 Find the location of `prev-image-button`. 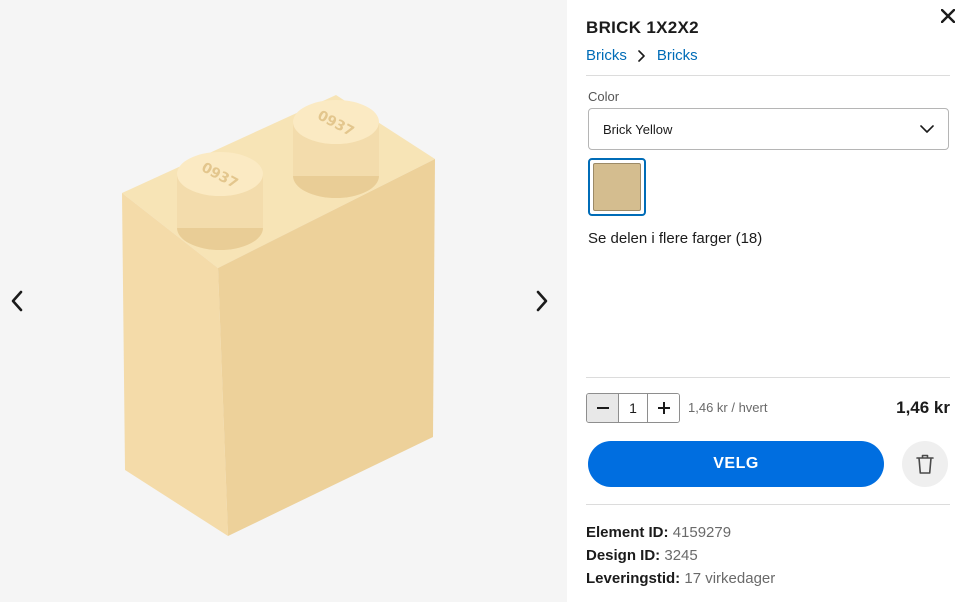

prev-image-button is located at coordinates (17, 301).